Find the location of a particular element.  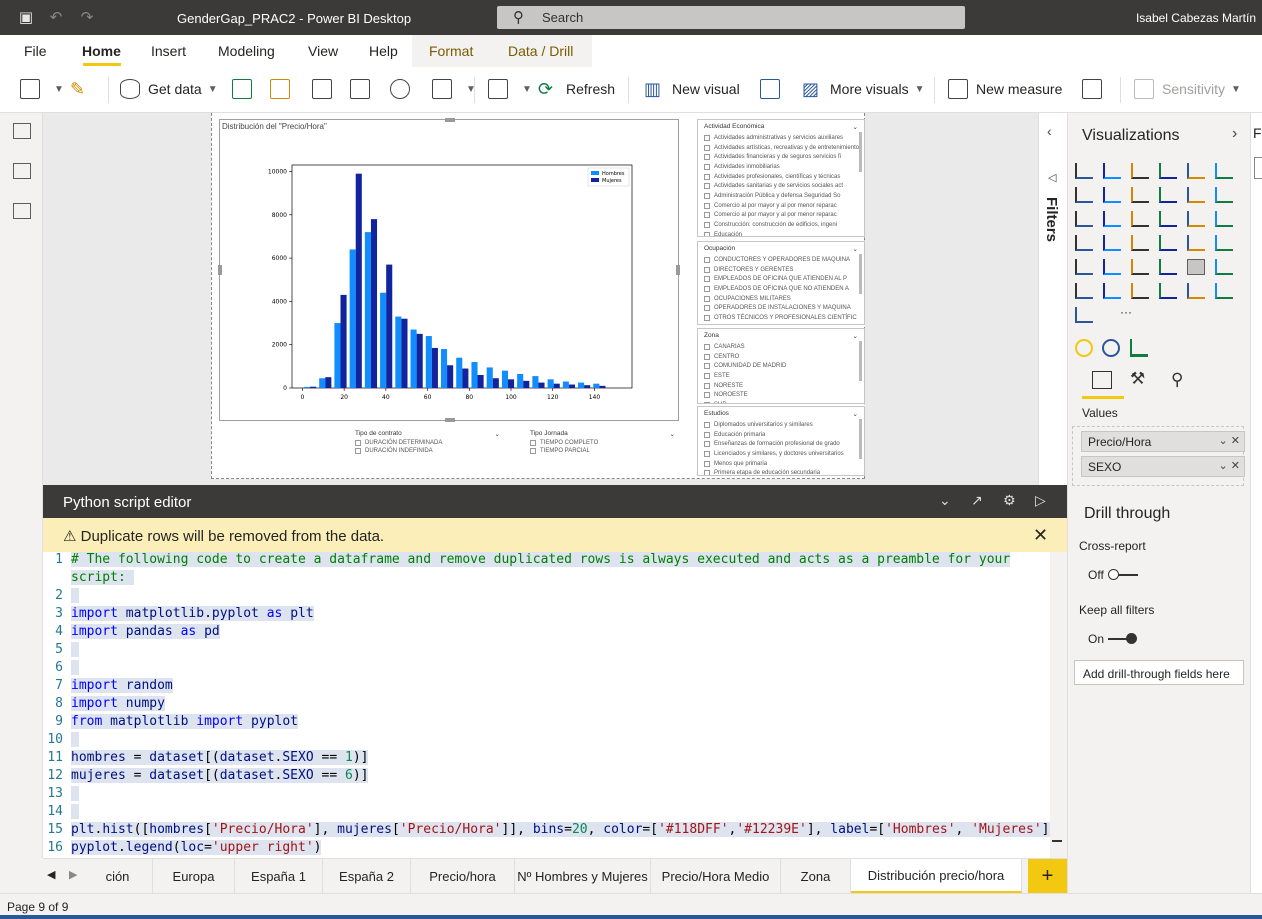

power-apps-icon is located at coordinates (1084, 348).